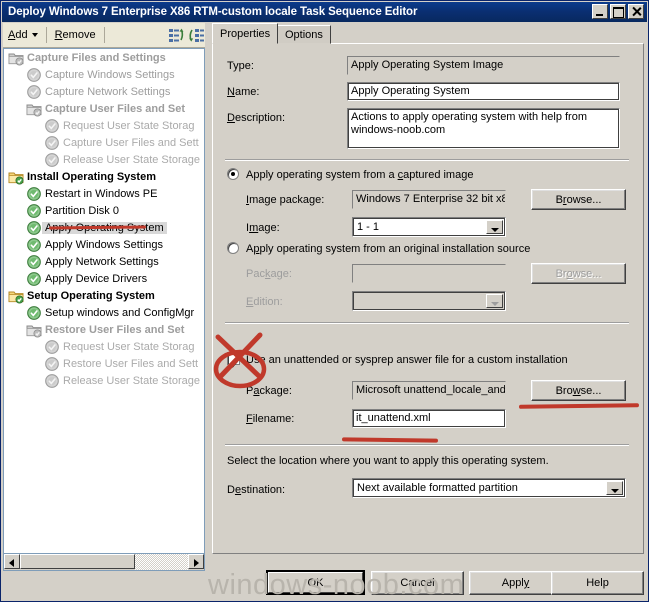  I want to click on tree-item: Apply Windows Settings, so click(104, 244).